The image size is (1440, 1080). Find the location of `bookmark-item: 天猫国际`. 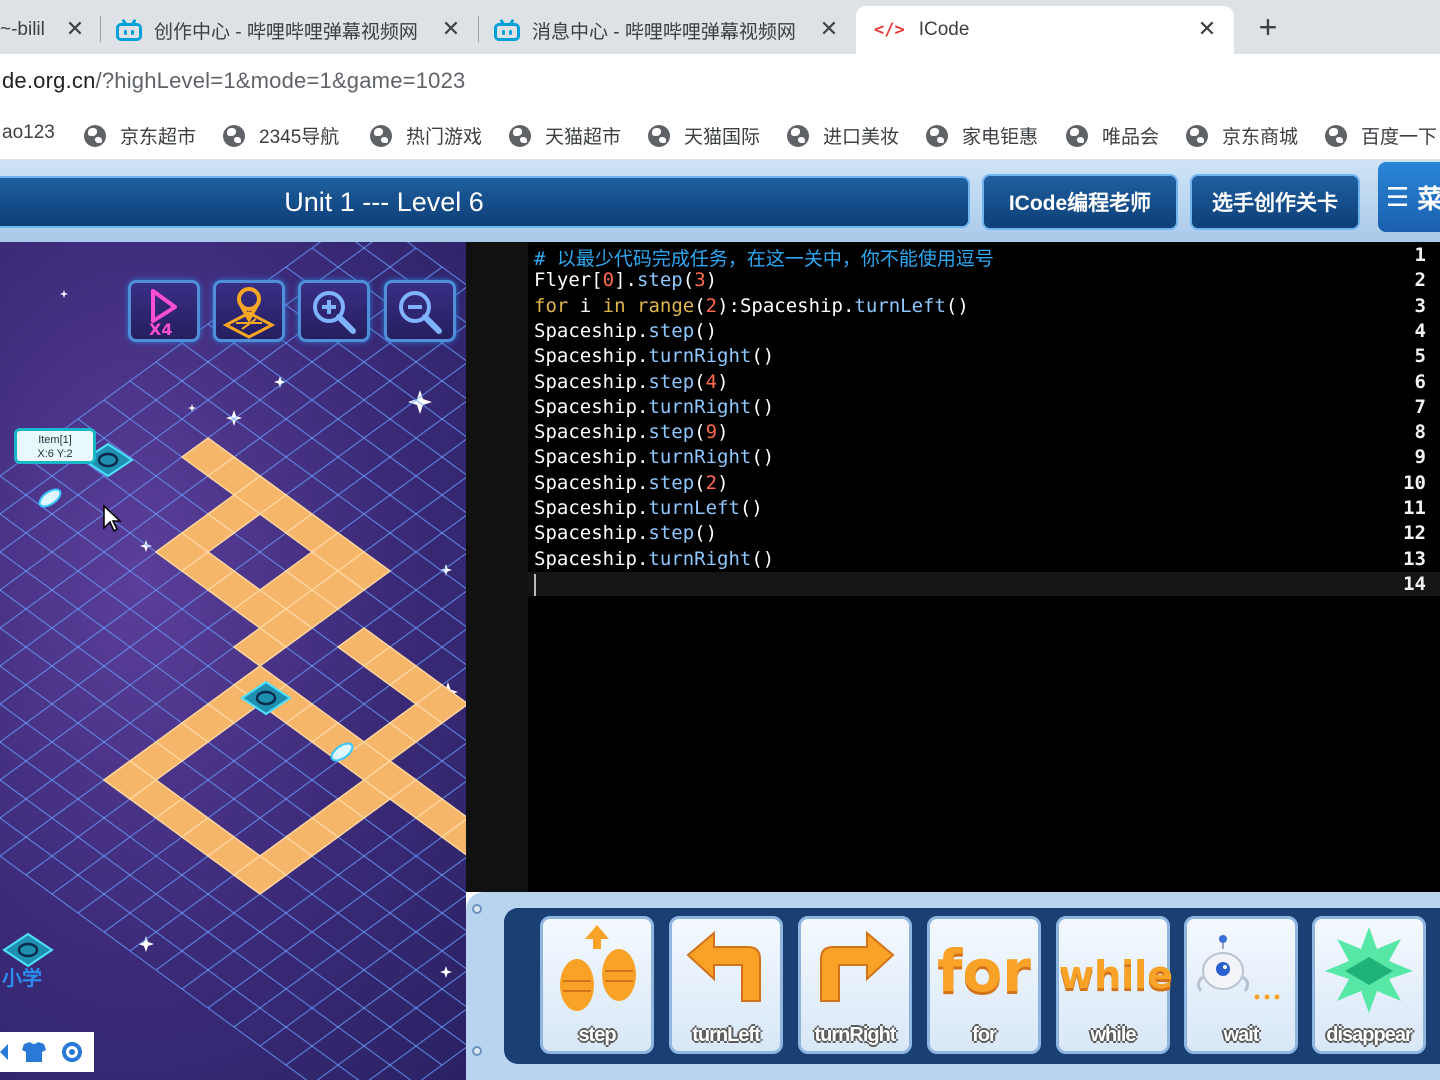

bookmark-item: 天猫国际 is located at coordinates (704, 135).